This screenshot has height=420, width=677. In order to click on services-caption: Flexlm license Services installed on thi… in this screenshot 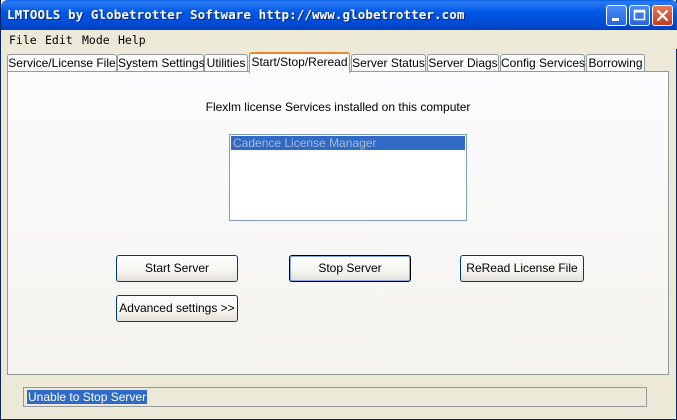, I will do `click(338, 107)`.